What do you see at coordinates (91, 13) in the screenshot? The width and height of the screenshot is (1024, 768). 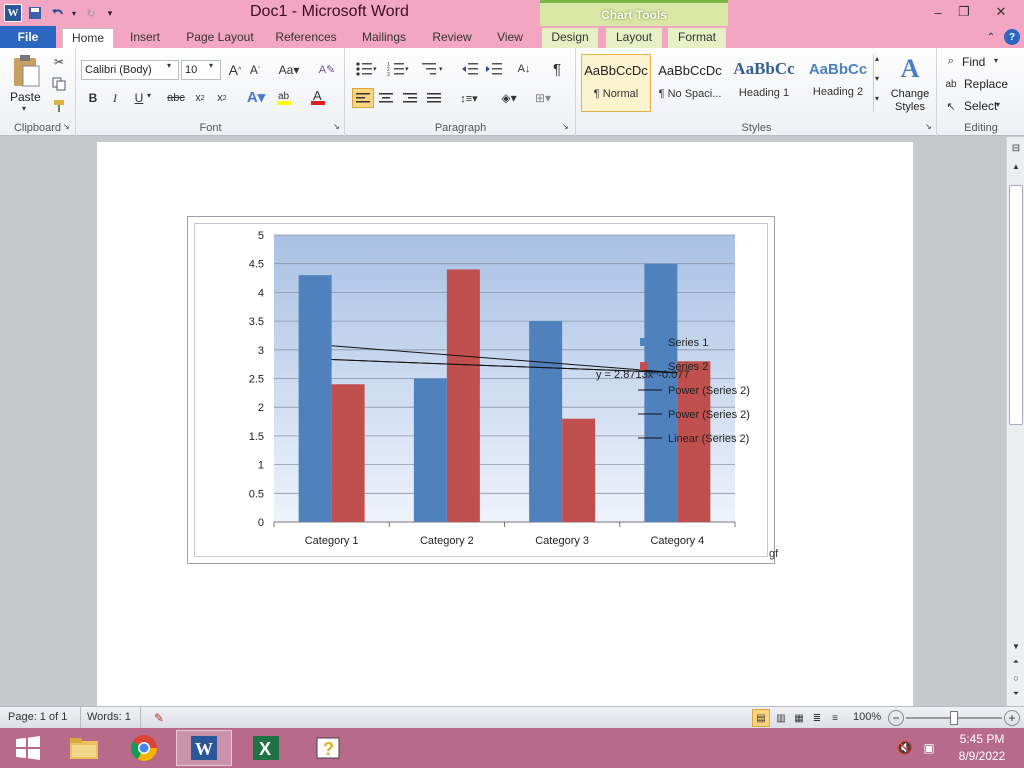 I see `redo-icon: ↻` at bounding box center [91, 13].